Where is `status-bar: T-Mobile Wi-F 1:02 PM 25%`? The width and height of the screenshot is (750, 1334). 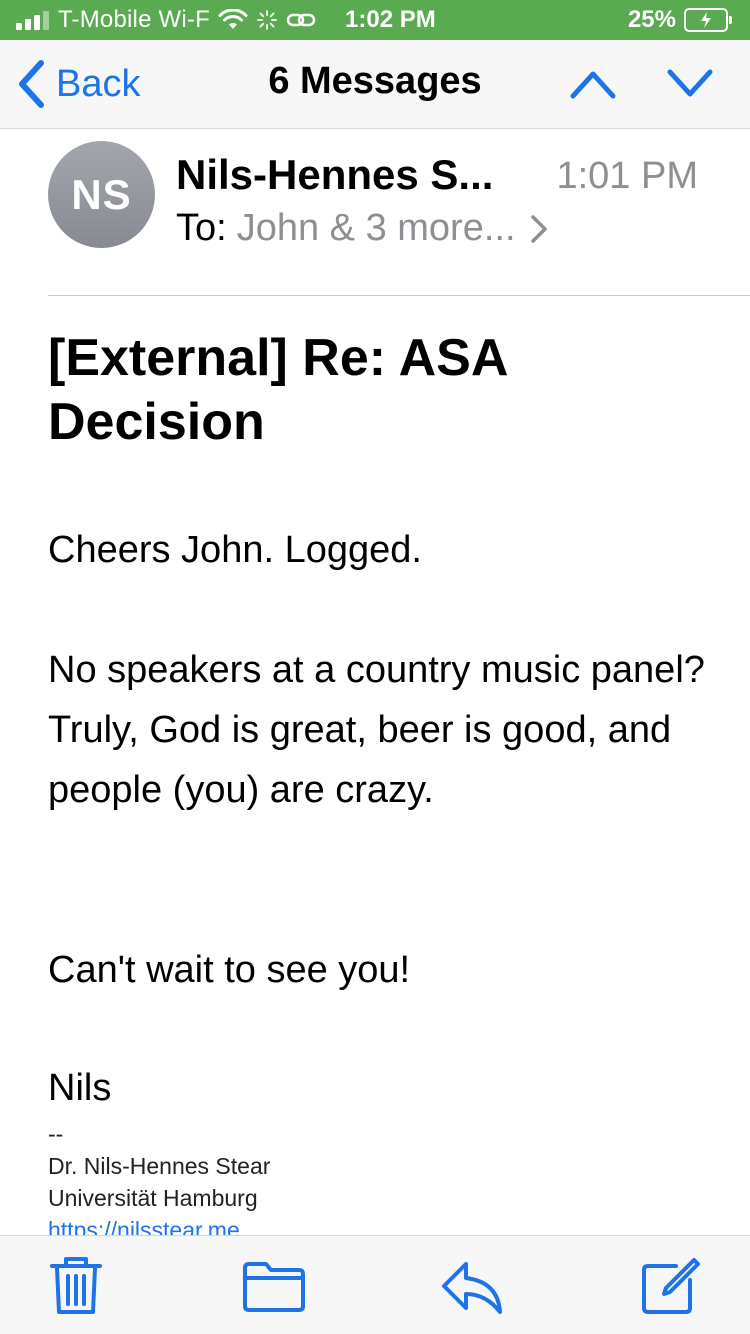 status-bar: T-Mobile Wi-F 1:02 PM 25% is located at coordinates (375, 20).